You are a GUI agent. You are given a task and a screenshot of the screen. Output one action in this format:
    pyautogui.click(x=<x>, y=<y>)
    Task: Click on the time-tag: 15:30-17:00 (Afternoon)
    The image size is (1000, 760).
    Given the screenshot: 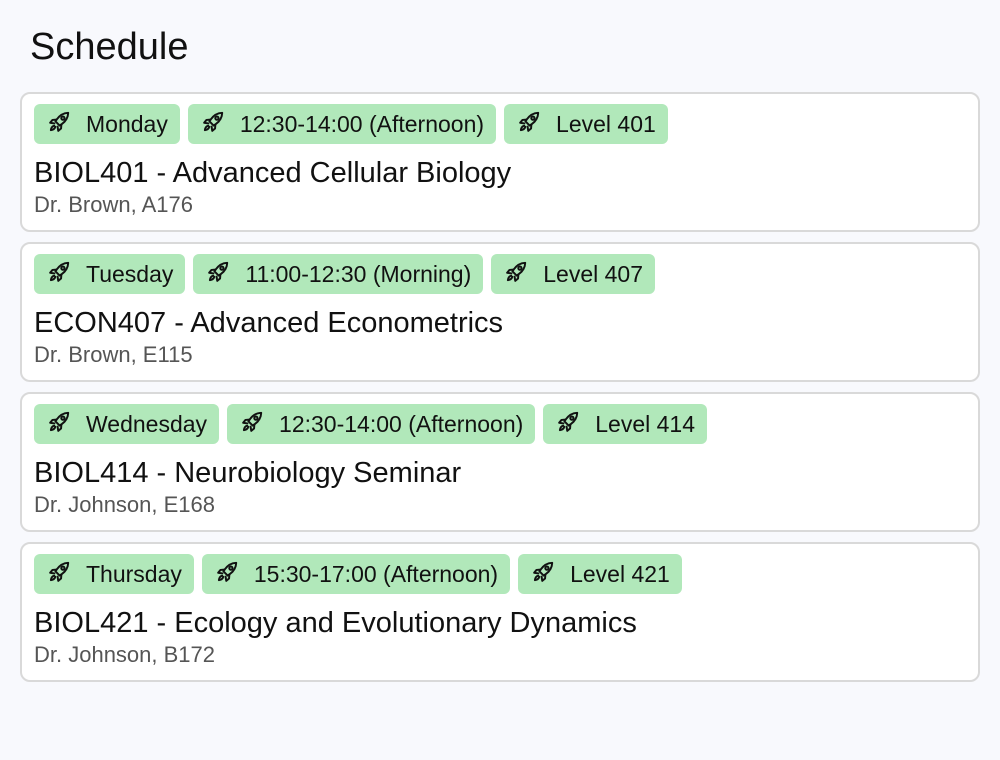 What is the action you would take?
    pyautogui.click(x=356, y=574)
    